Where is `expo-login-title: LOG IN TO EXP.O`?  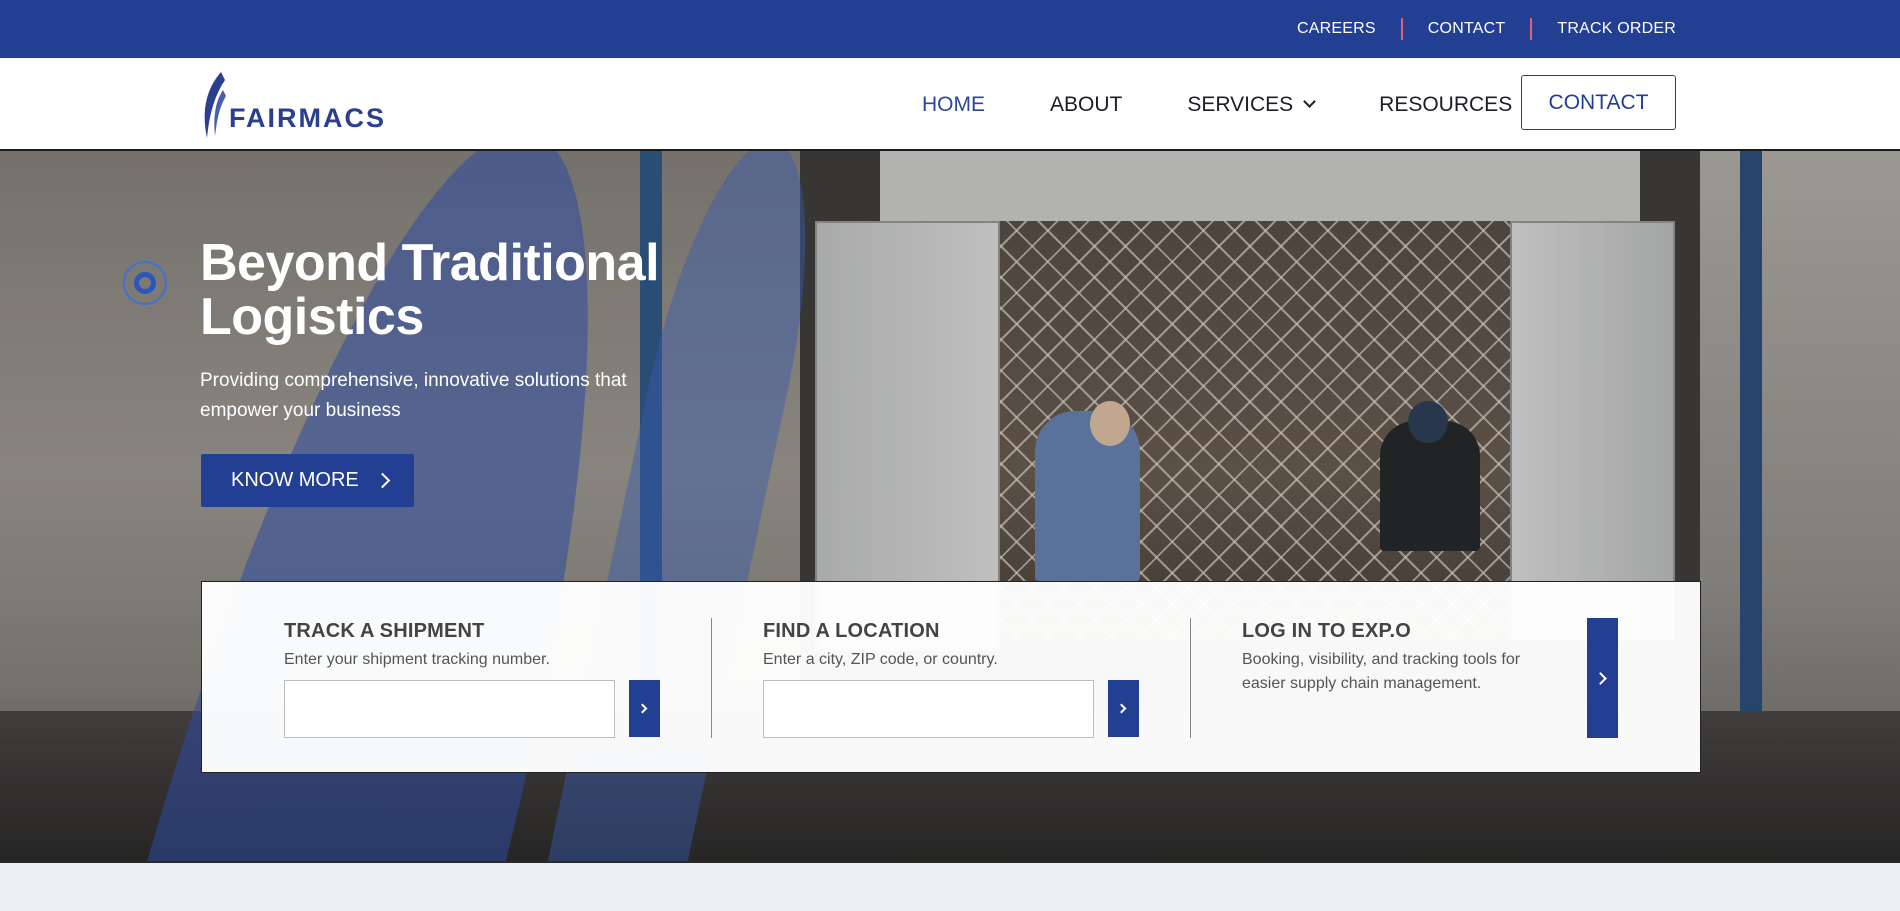
expo-login-title: LOG IN TO EXP.O is located at coordinates (1326, 631).